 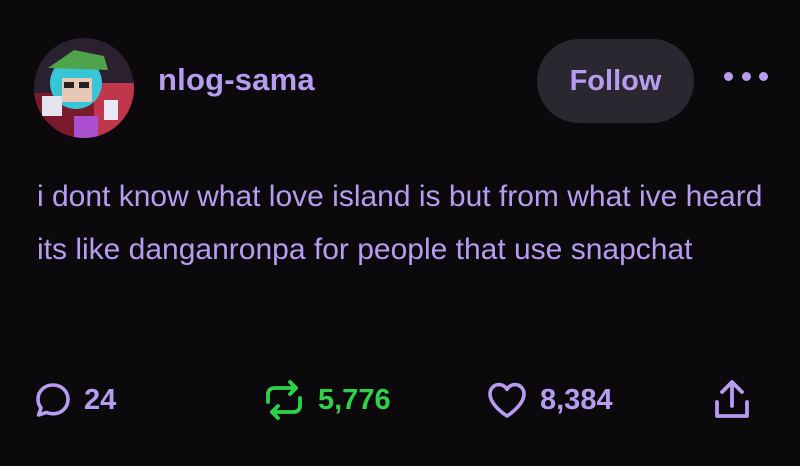 I want to click on reblog-count: 5,776, so click(x=354, y=399).